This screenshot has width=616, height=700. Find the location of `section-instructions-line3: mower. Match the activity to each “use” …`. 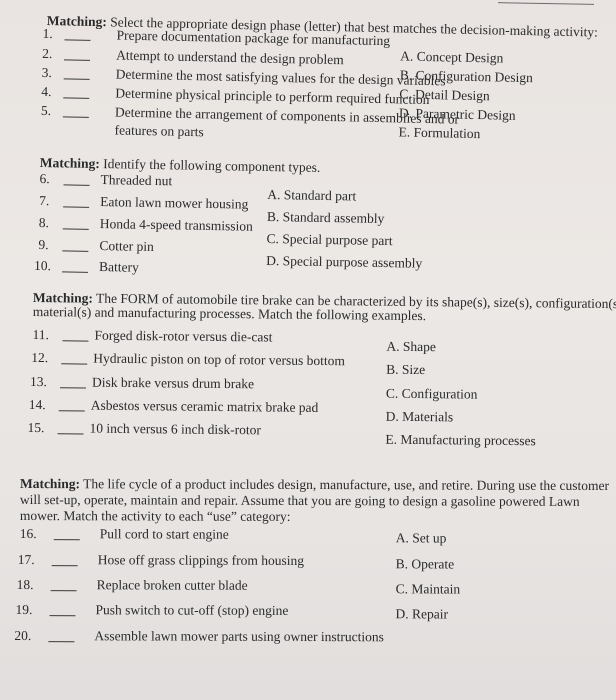

section-instructions-line3: mower. Match the activity to each “use” … is located at coordinates (155, 515).